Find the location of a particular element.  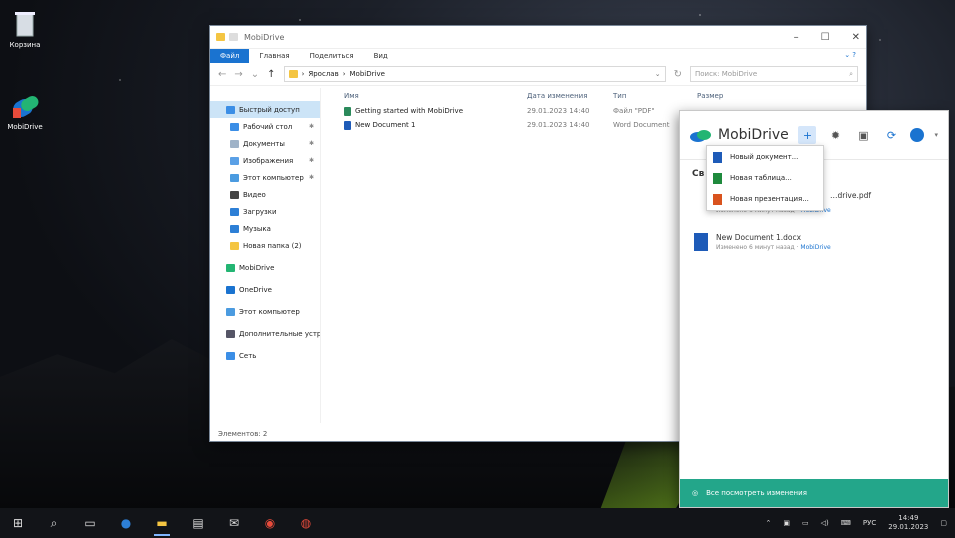

desktop-icon-label: MobiDrive is located at coordinates (25, 127).